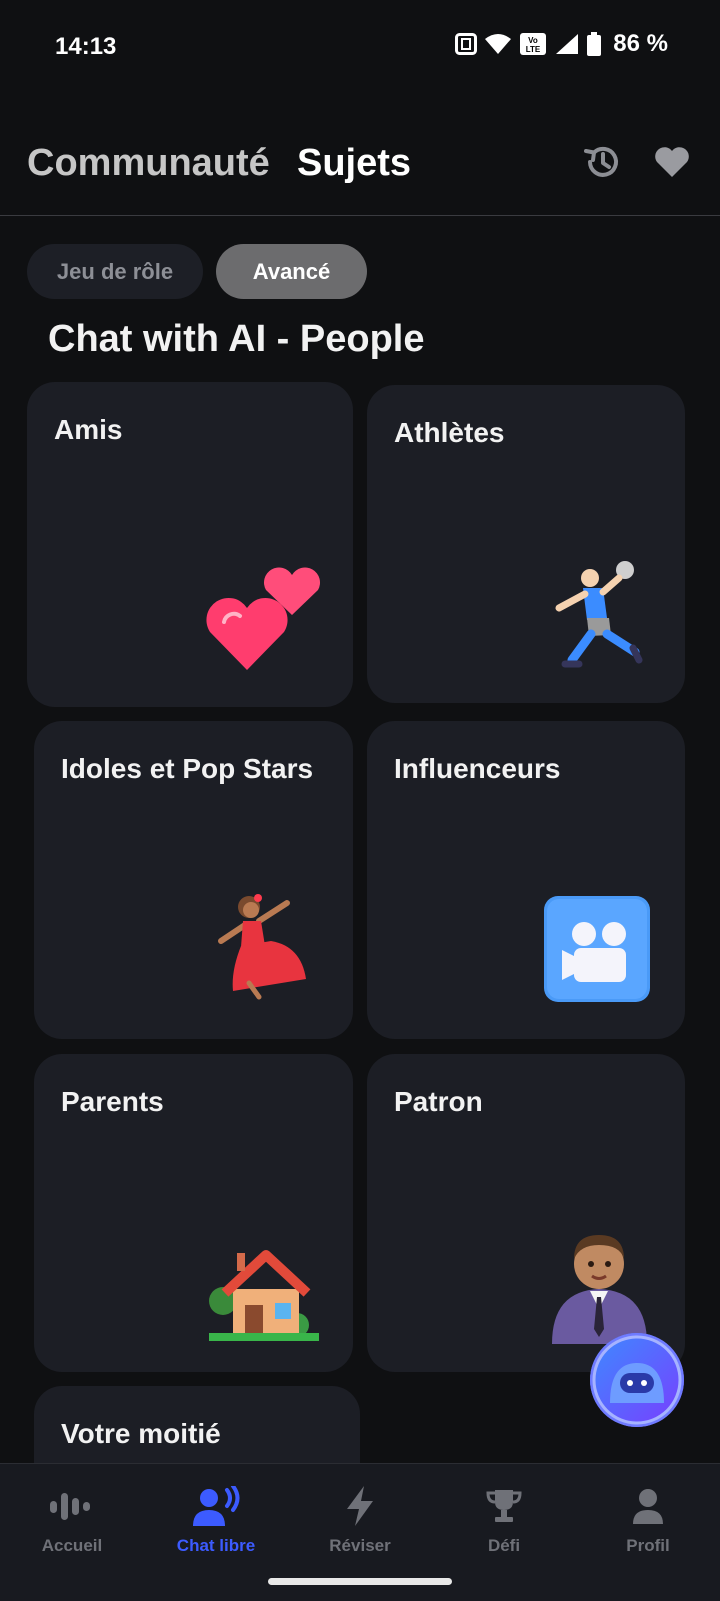 This screenshot has width=720, height=1601. I want to click on battery-icon, so click(594, 44).